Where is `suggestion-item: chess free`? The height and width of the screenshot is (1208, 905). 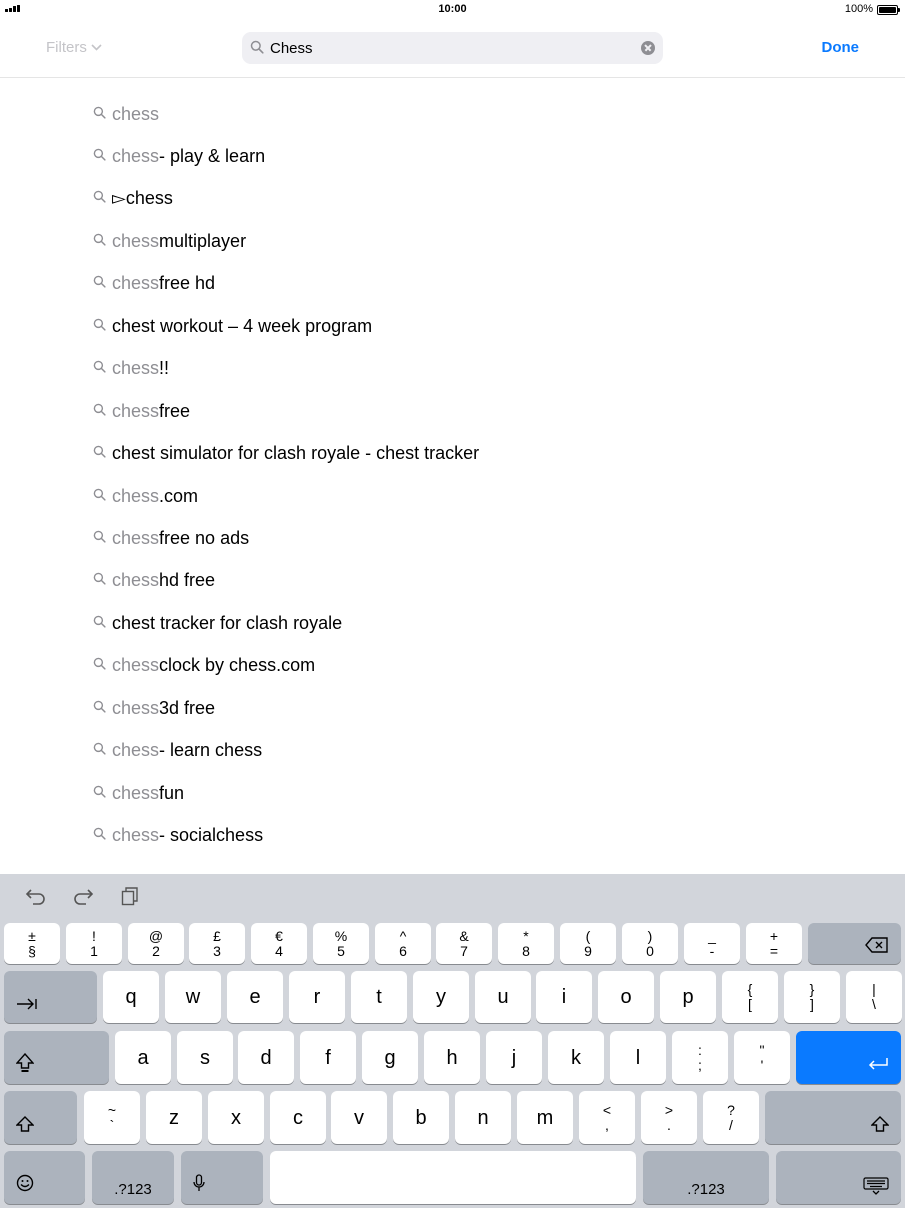
suggestion-item: chess free is located at coordinates (141, 411).